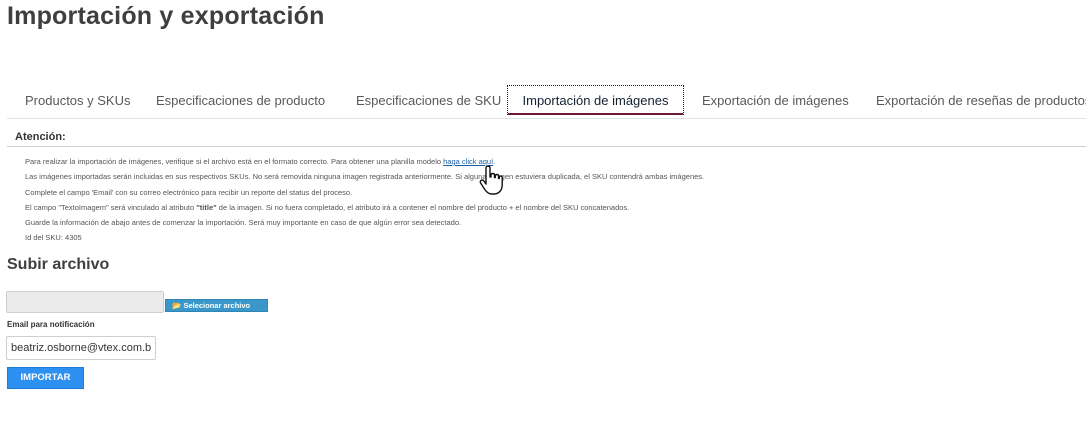 The image size is (1086, 421). What do you see at coordinates (51, 324) in the screenshot?
I see `email-label: Email para notificación` at bounding box center [51, 324].